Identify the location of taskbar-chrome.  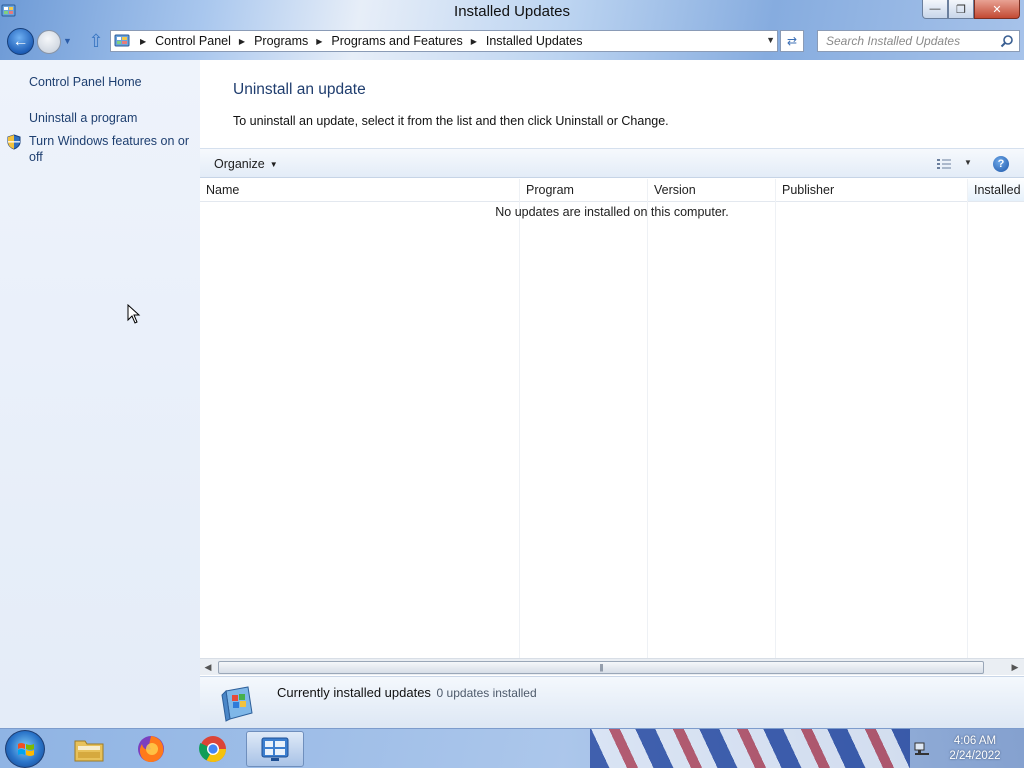
(213, 749).